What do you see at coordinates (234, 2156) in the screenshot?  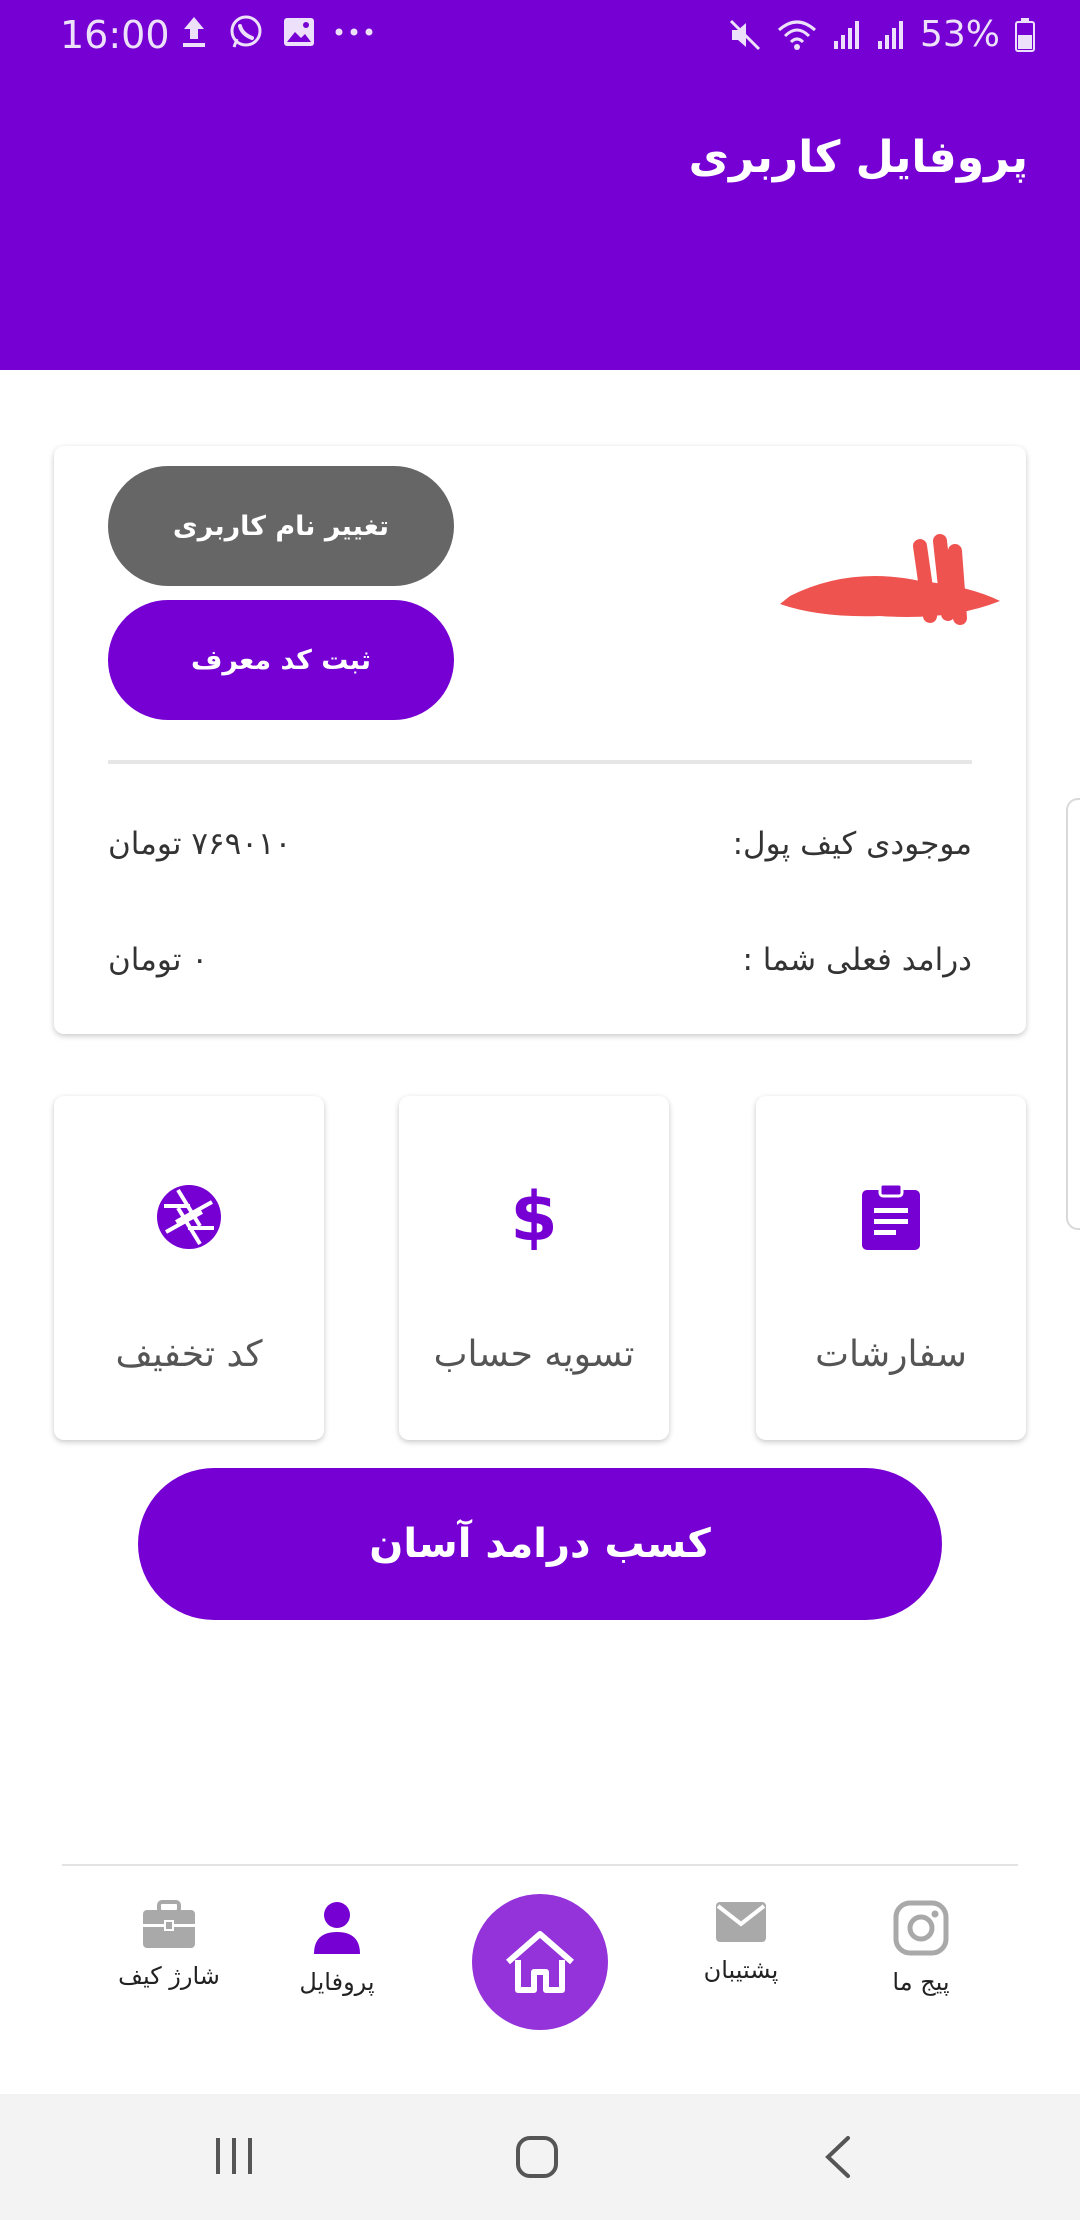 I see `recent-apps-icon` at bounding box center [234, 2156].